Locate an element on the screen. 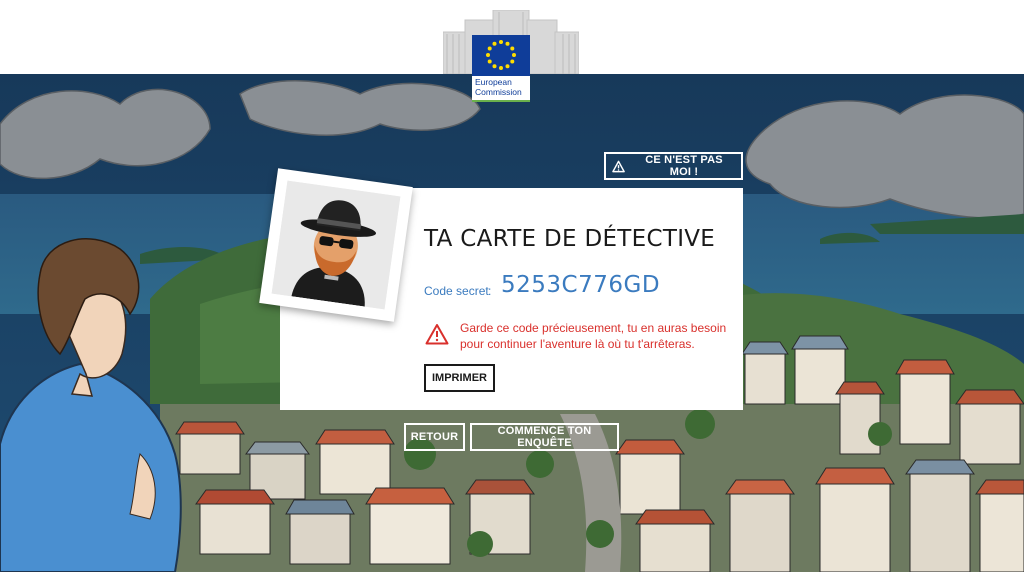  back-button: RETOUR is located at coordinates (434, 437).